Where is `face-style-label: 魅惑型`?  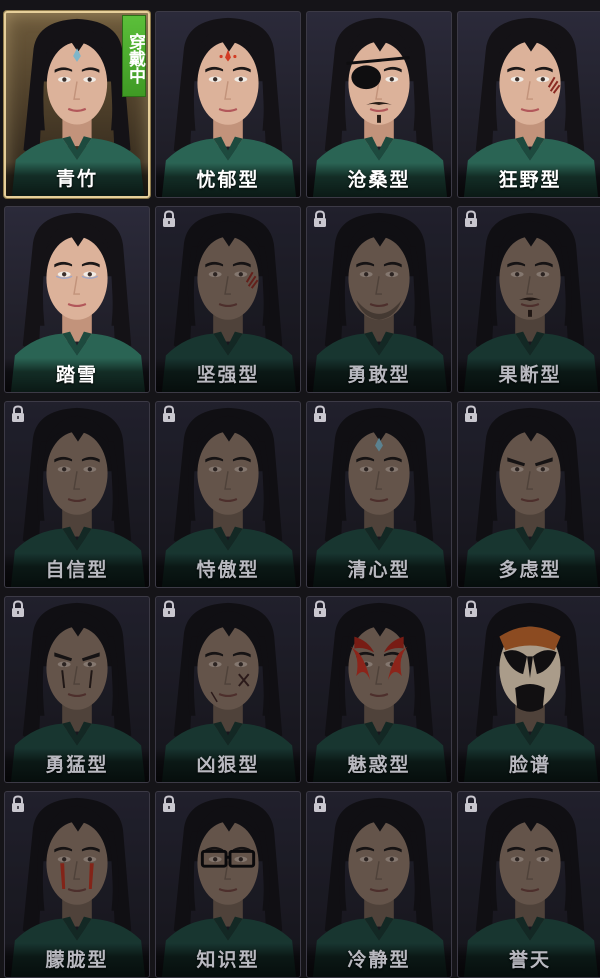
face-style-label: 魅惑型 is located at coordinates (379, 765).